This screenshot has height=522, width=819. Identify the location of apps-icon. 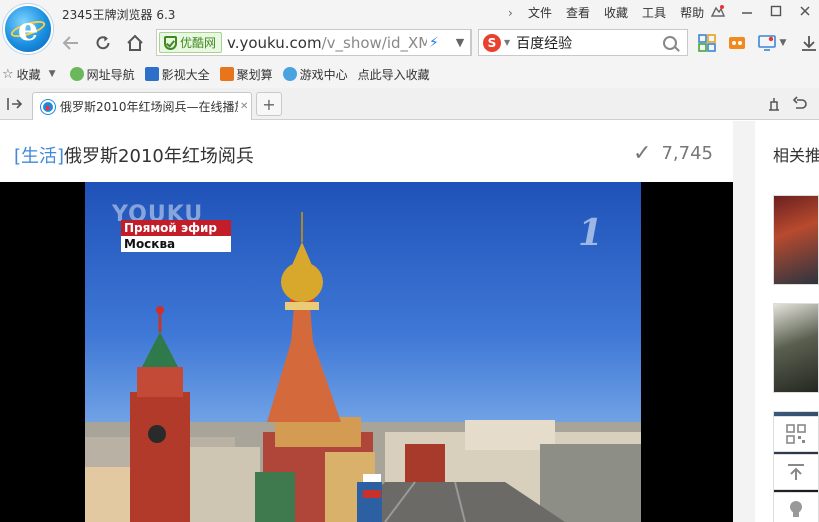
(707, 43).